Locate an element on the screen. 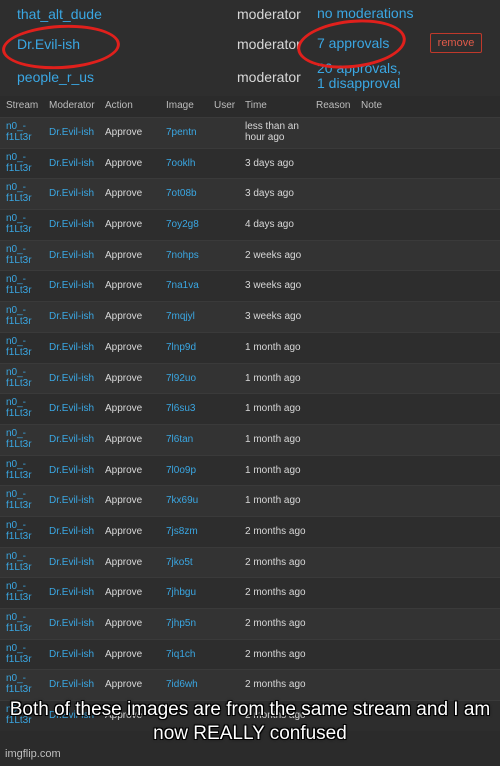 This screenshot has width=500, height=766. image-link: 7pentn is located at coordinates (181, 132).